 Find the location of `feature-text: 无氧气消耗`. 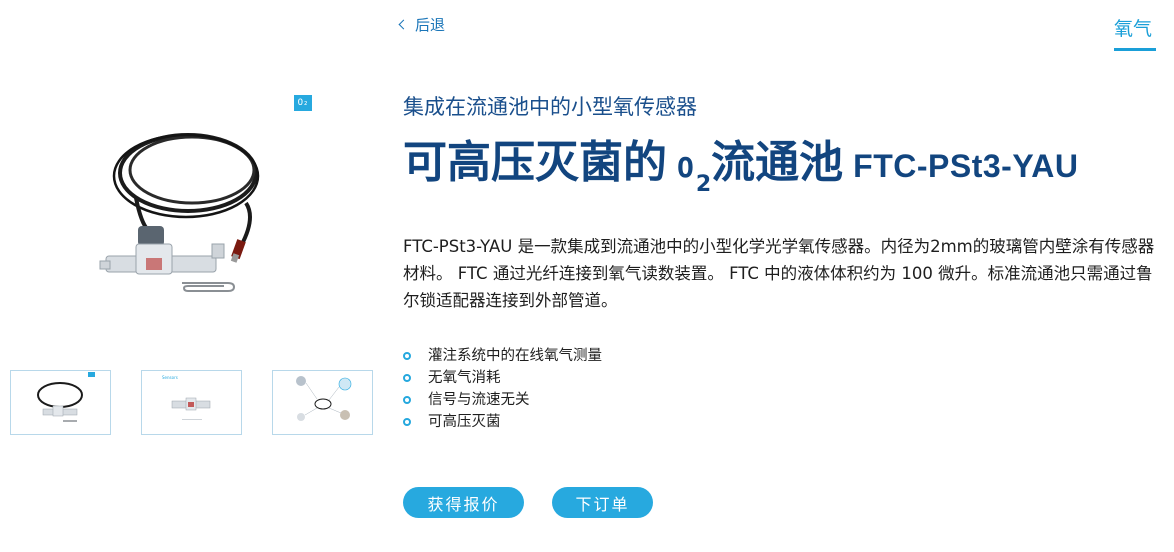

feature-text: 无氧气消耗 is located at coordinates (464, 378).